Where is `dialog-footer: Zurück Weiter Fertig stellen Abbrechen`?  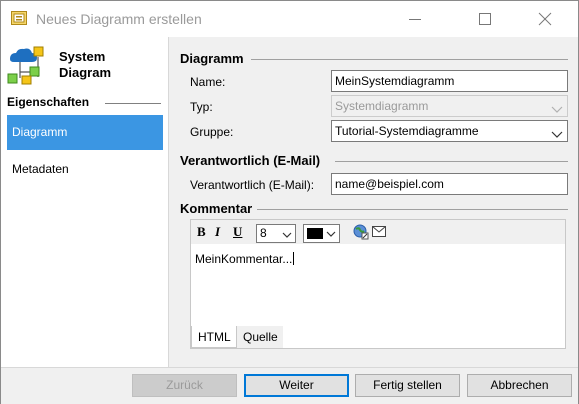
dialog-footer: Zurück Weiter Fertig stellen Abbrechen is located at coordinates (289, 385).